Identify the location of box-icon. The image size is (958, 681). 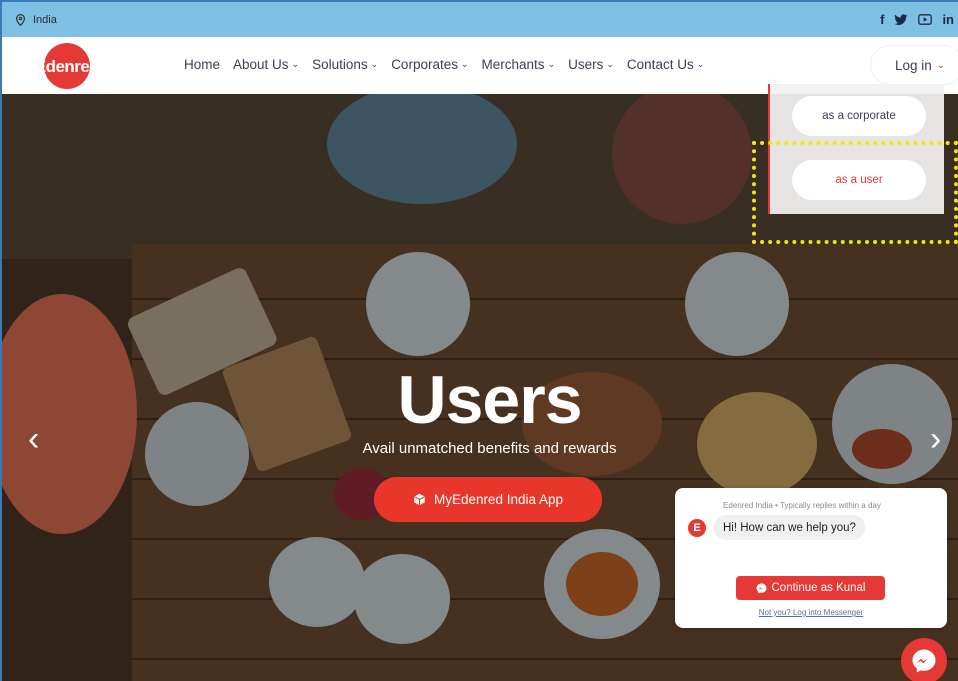
(419, 499).